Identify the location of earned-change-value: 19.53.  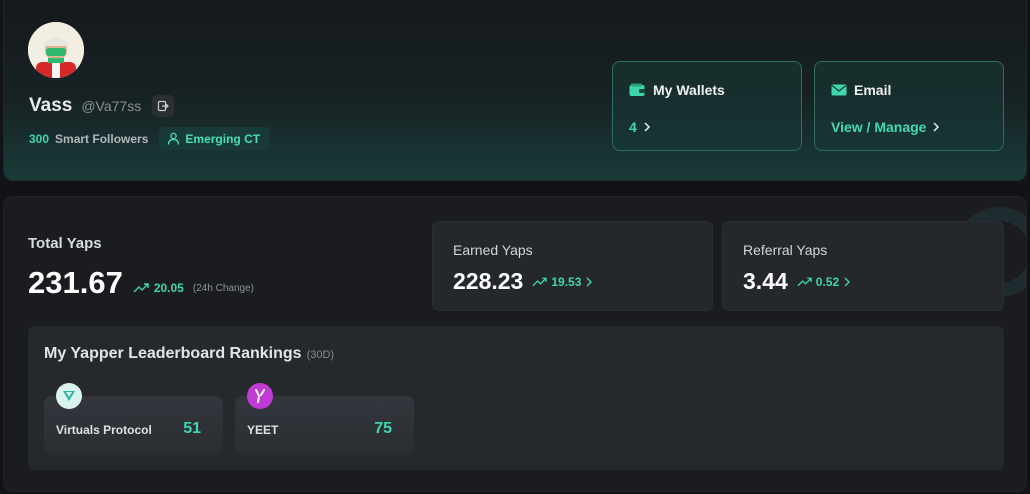
(566, 281).